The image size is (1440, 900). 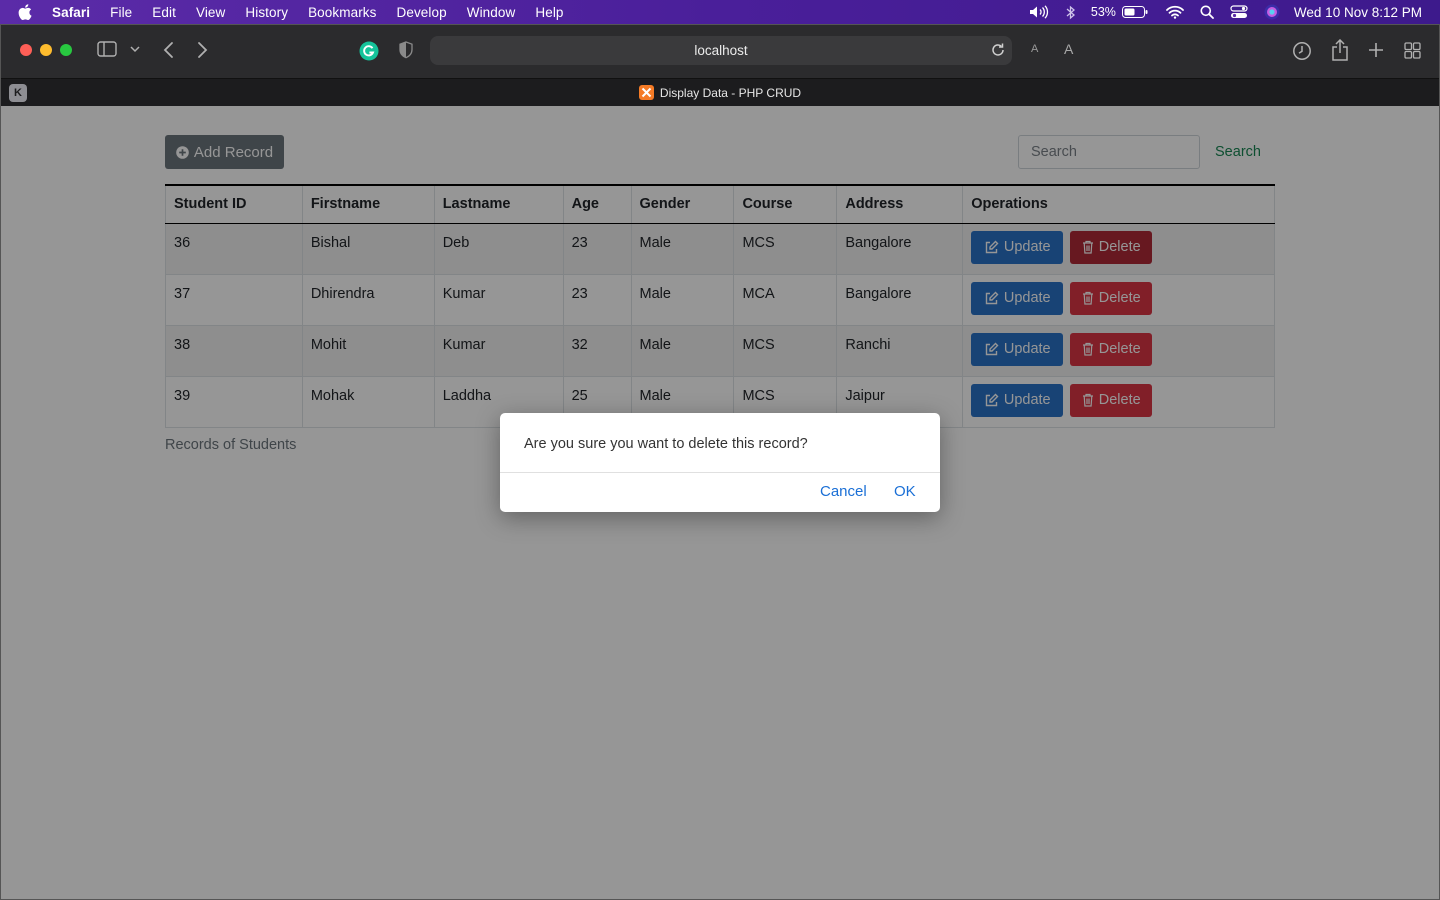 I want to click on wifi-icon, so click(x=1175, y=12).